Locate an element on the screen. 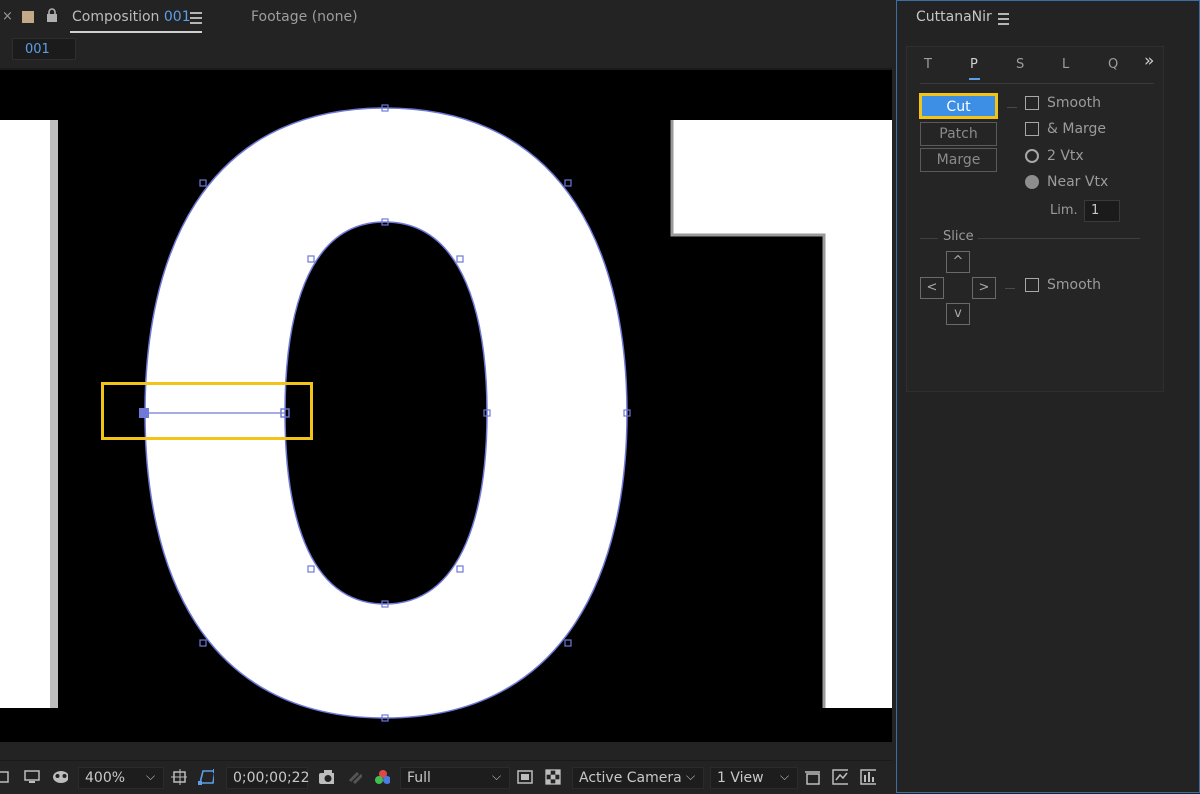 This screenshot has height=794, width=1200. digit-one-right is located at coordinates (782, 414).